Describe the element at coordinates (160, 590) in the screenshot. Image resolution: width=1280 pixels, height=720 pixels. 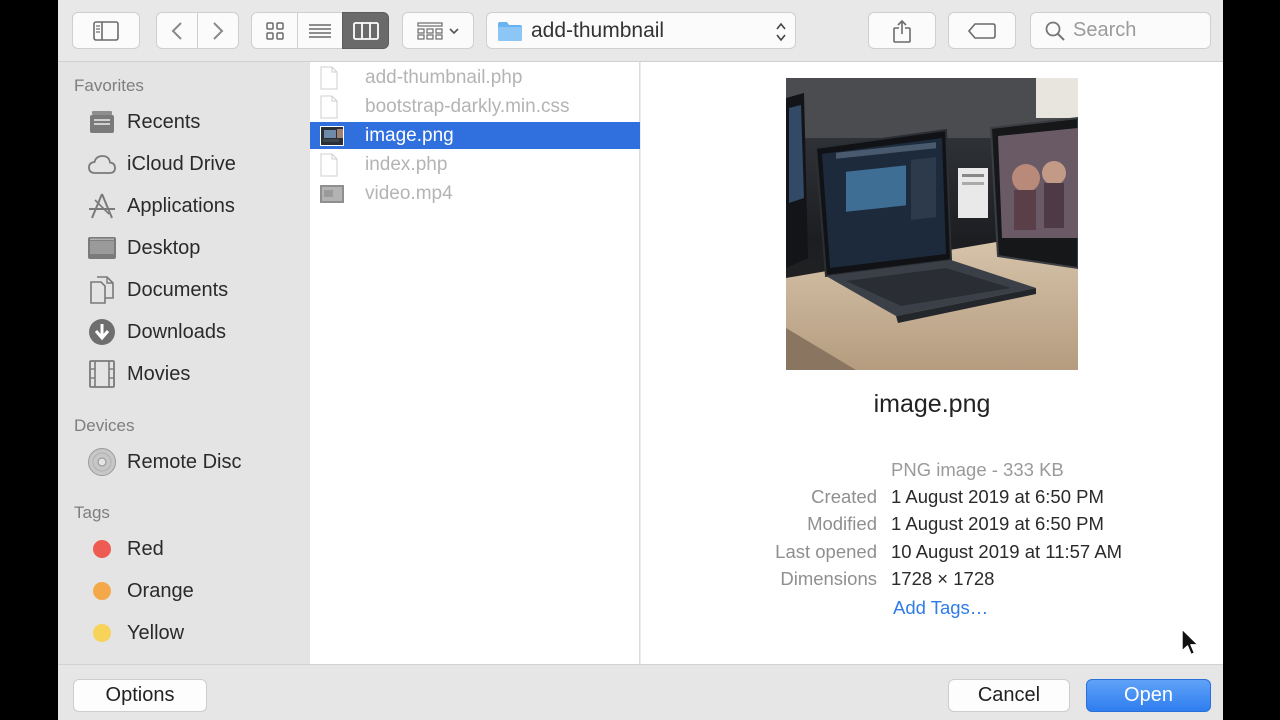
I see `sidebar-item-label: Orange` at that location.